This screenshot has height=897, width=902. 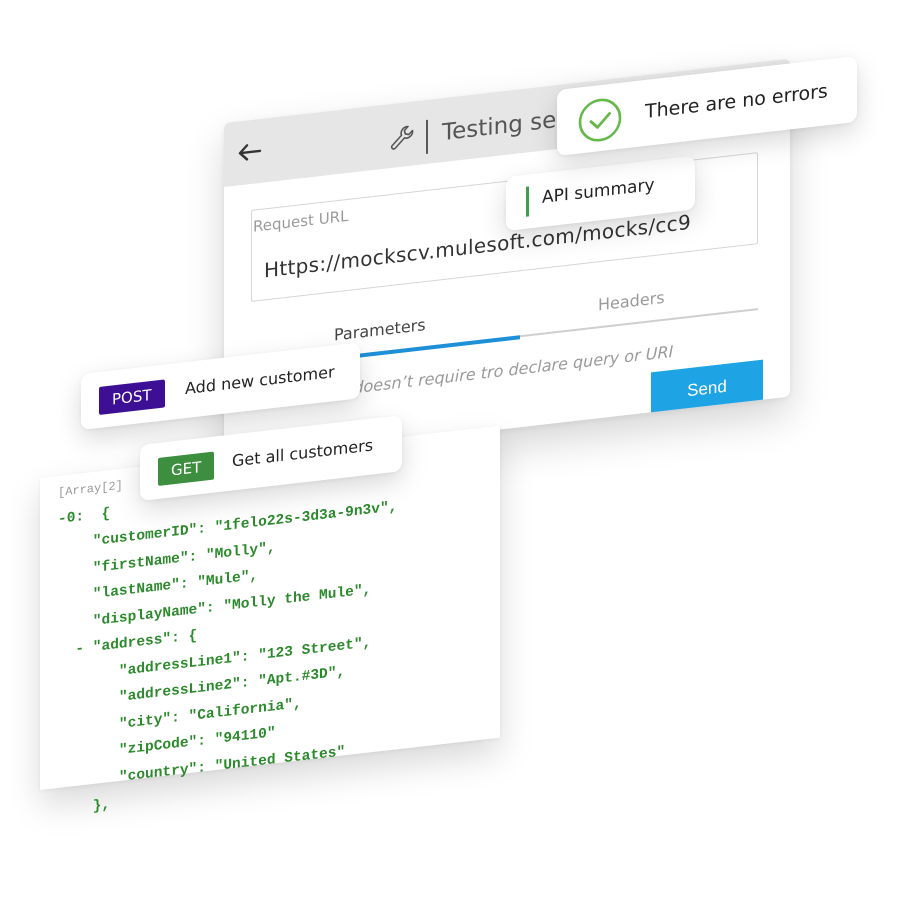 I want to click on panel-title: Testing se, so click(x=499, y=127).